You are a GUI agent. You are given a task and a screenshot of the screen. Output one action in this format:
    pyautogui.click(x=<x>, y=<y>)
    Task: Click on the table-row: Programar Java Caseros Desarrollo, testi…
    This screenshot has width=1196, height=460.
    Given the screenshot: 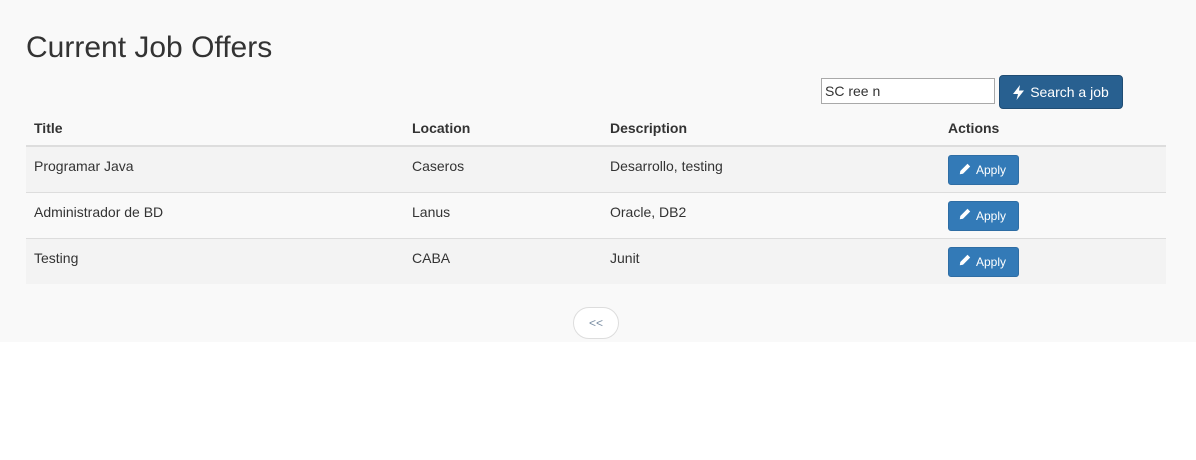 What is the action you would take?
    pyautogui.click(x=596, y=168)
    